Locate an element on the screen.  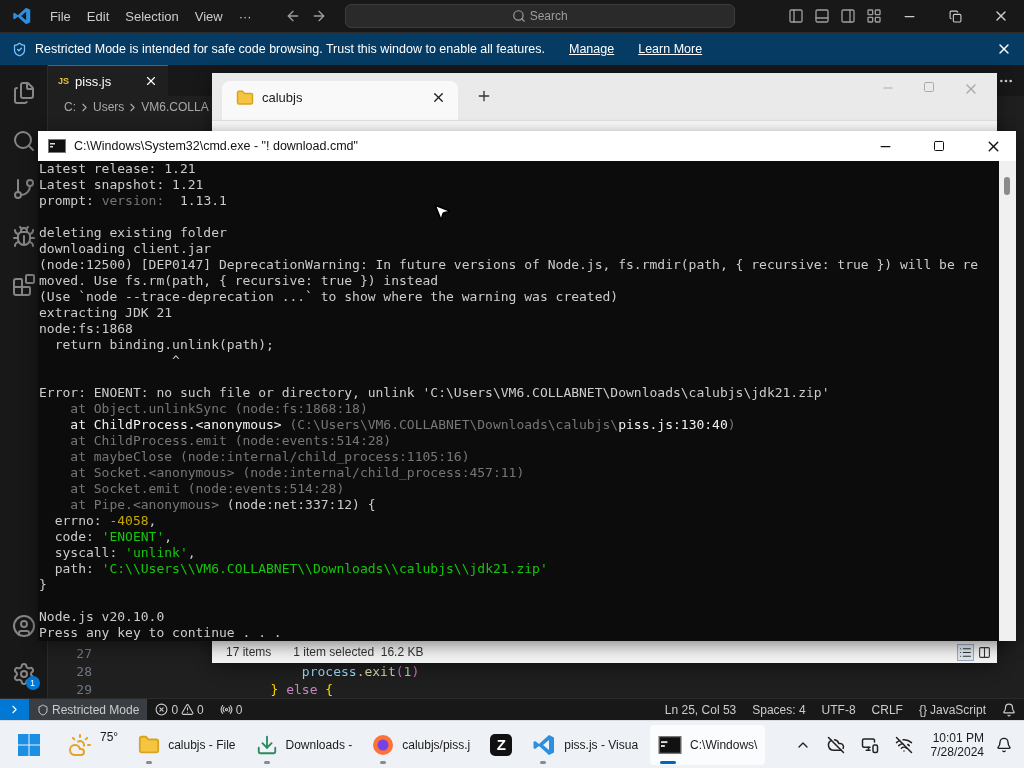
banner-link: Learn More is located at coordinates (670, 49).